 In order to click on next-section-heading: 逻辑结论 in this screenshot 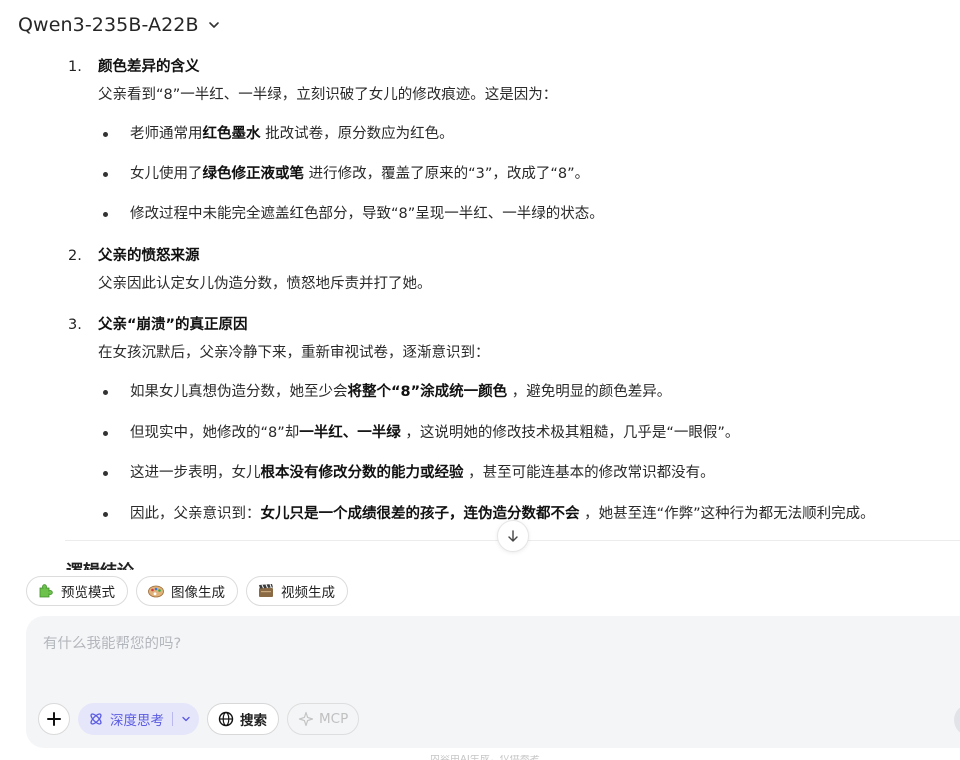, I will do `click(100, 564)`.